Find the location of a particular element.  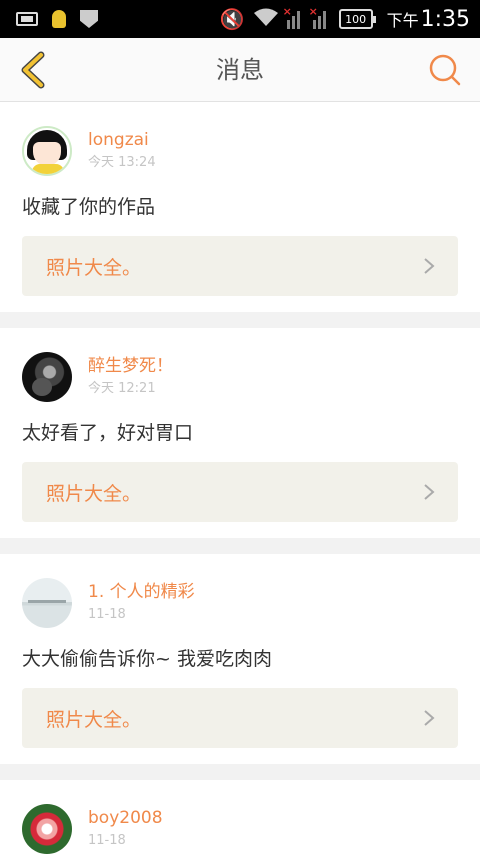

timestamp: 今天 12:21 is located at coordinates (122, 388).